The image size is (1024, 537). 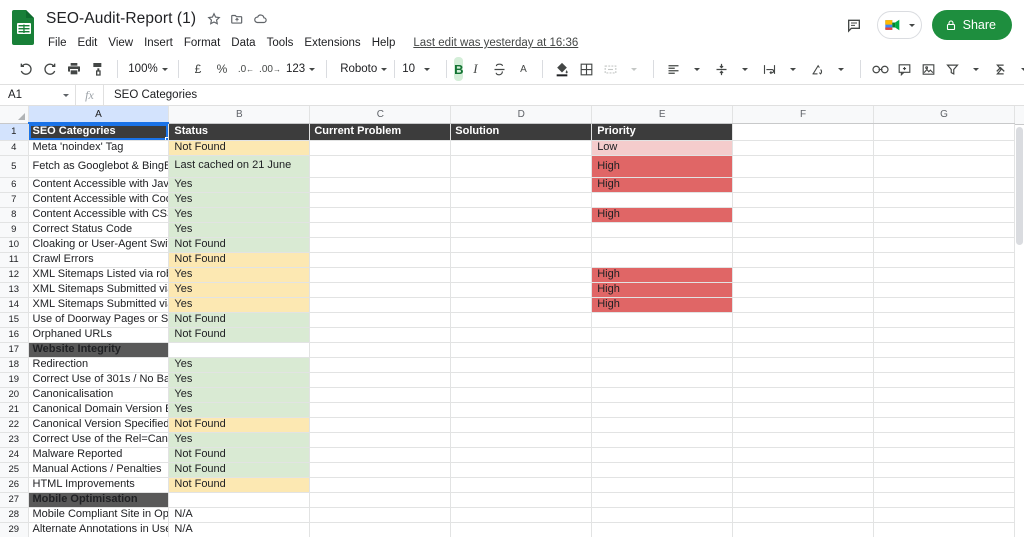 What do you see at coordinates (14, 440) in the screenshot?
I see `row-header: 23` at bounding box center [14, 440].